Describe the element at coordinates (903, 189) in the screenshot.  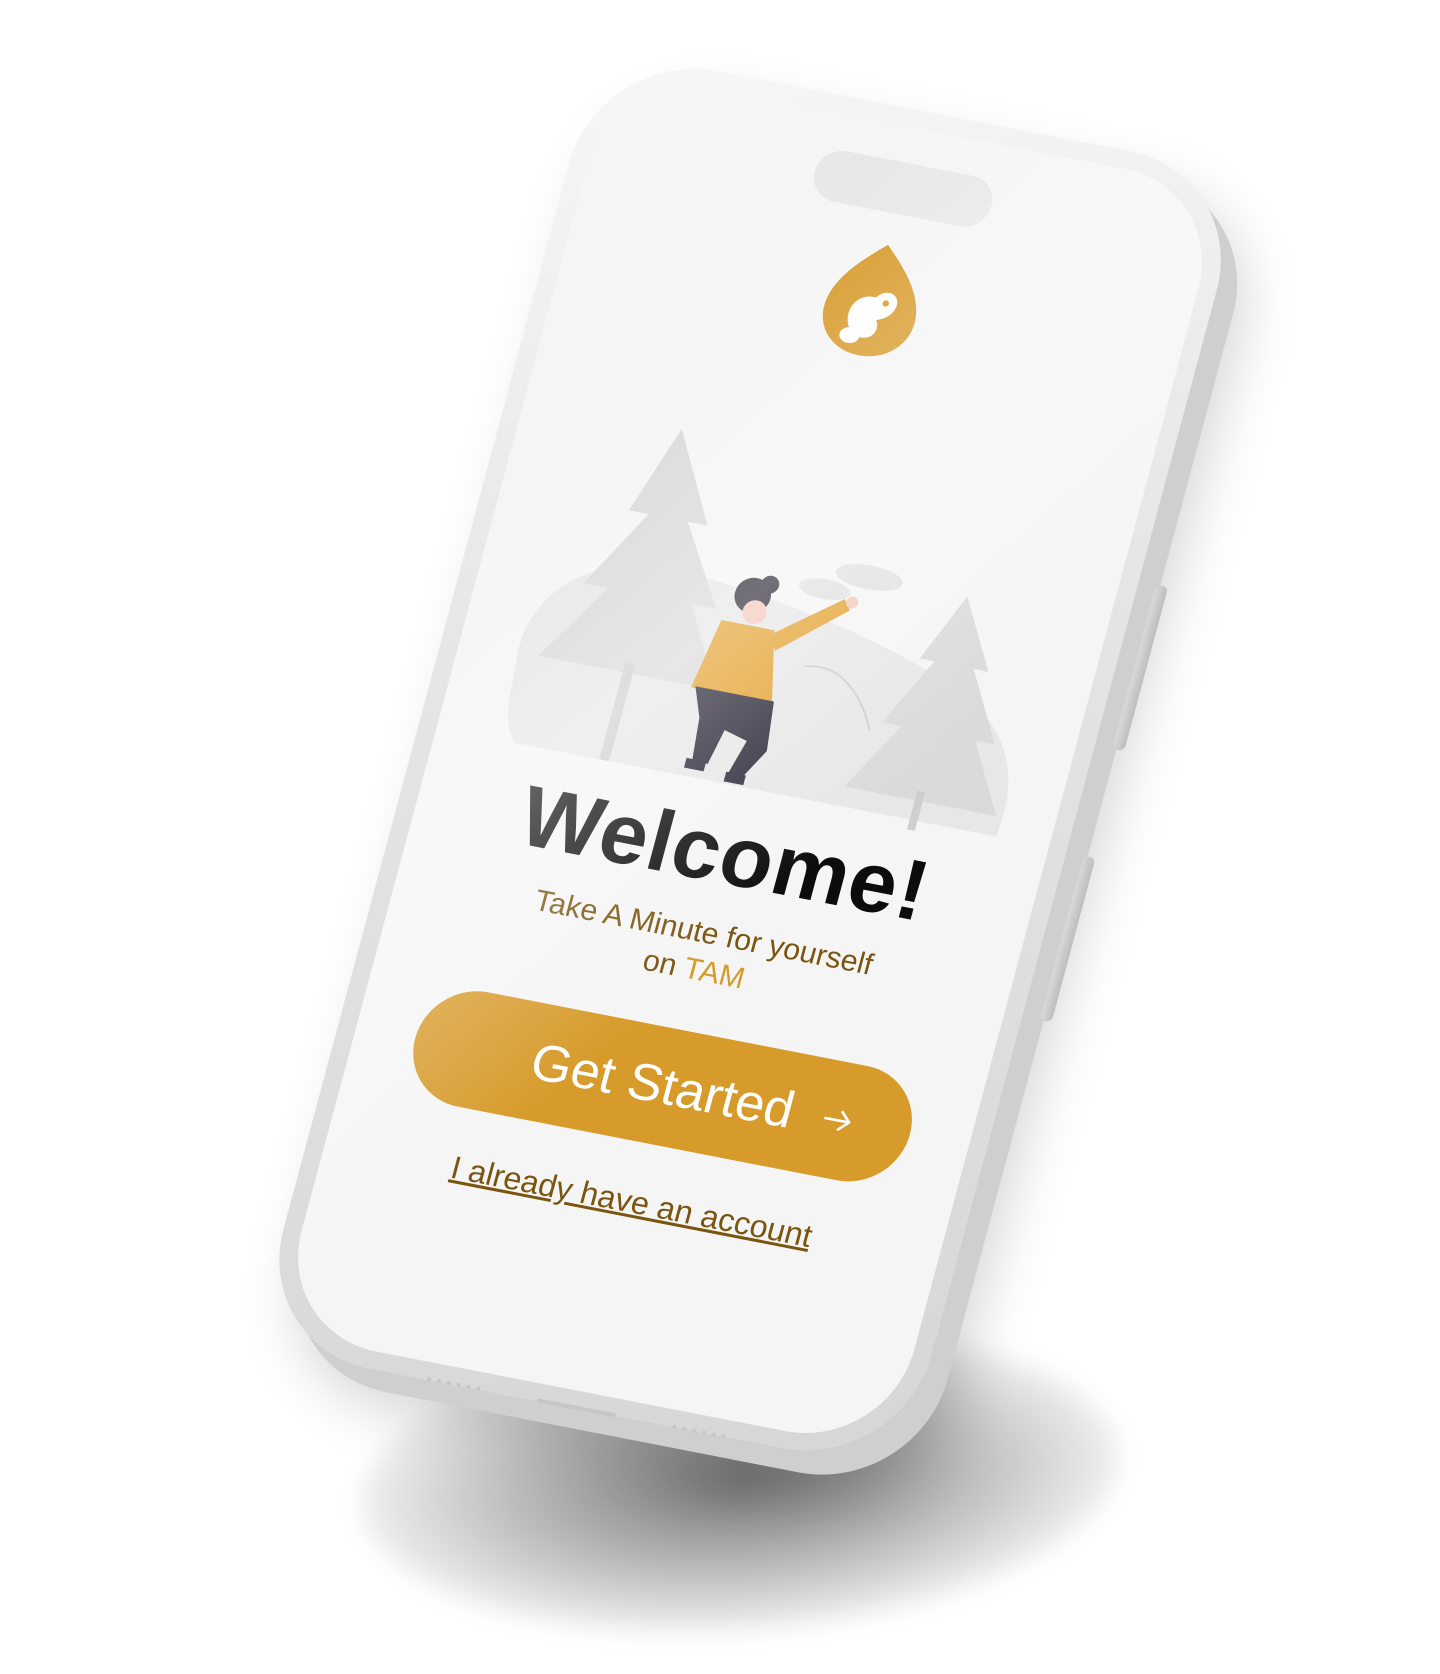
I see `dynamic-island` at that location.